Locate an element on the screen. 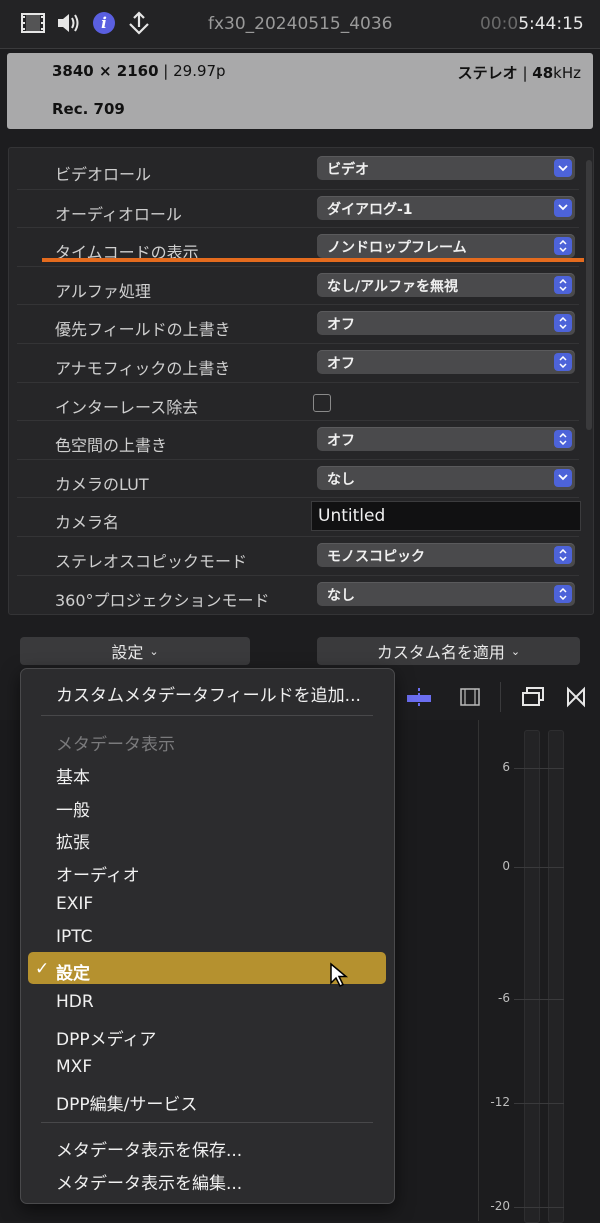 The height and width of the screenshot is (1223, 600). setting-select: ビデオ is located at coordinates (446, 168).